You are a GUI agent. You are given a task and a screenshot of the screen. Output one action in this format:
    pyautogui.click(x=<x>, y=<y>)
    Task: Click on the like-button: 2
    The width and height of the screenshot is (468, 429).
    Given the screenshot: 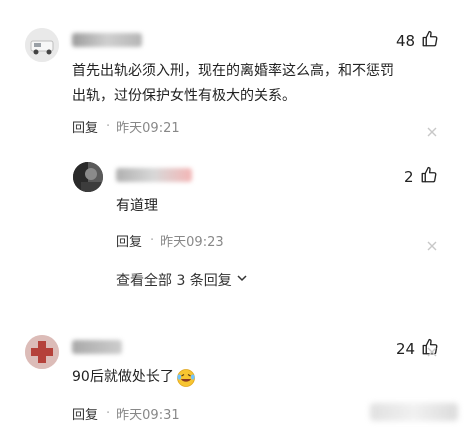 What is the action you would take?
    pyautogui.click(x=421, y=177)
    